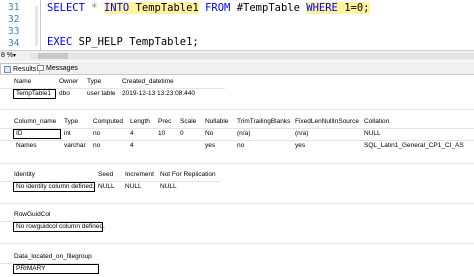 The image size is (474, 277). What do you see at coordinates (100, 42) in the screenshot?
I see `procedure-name: SP_HELP` at bounding box center [100, 42].